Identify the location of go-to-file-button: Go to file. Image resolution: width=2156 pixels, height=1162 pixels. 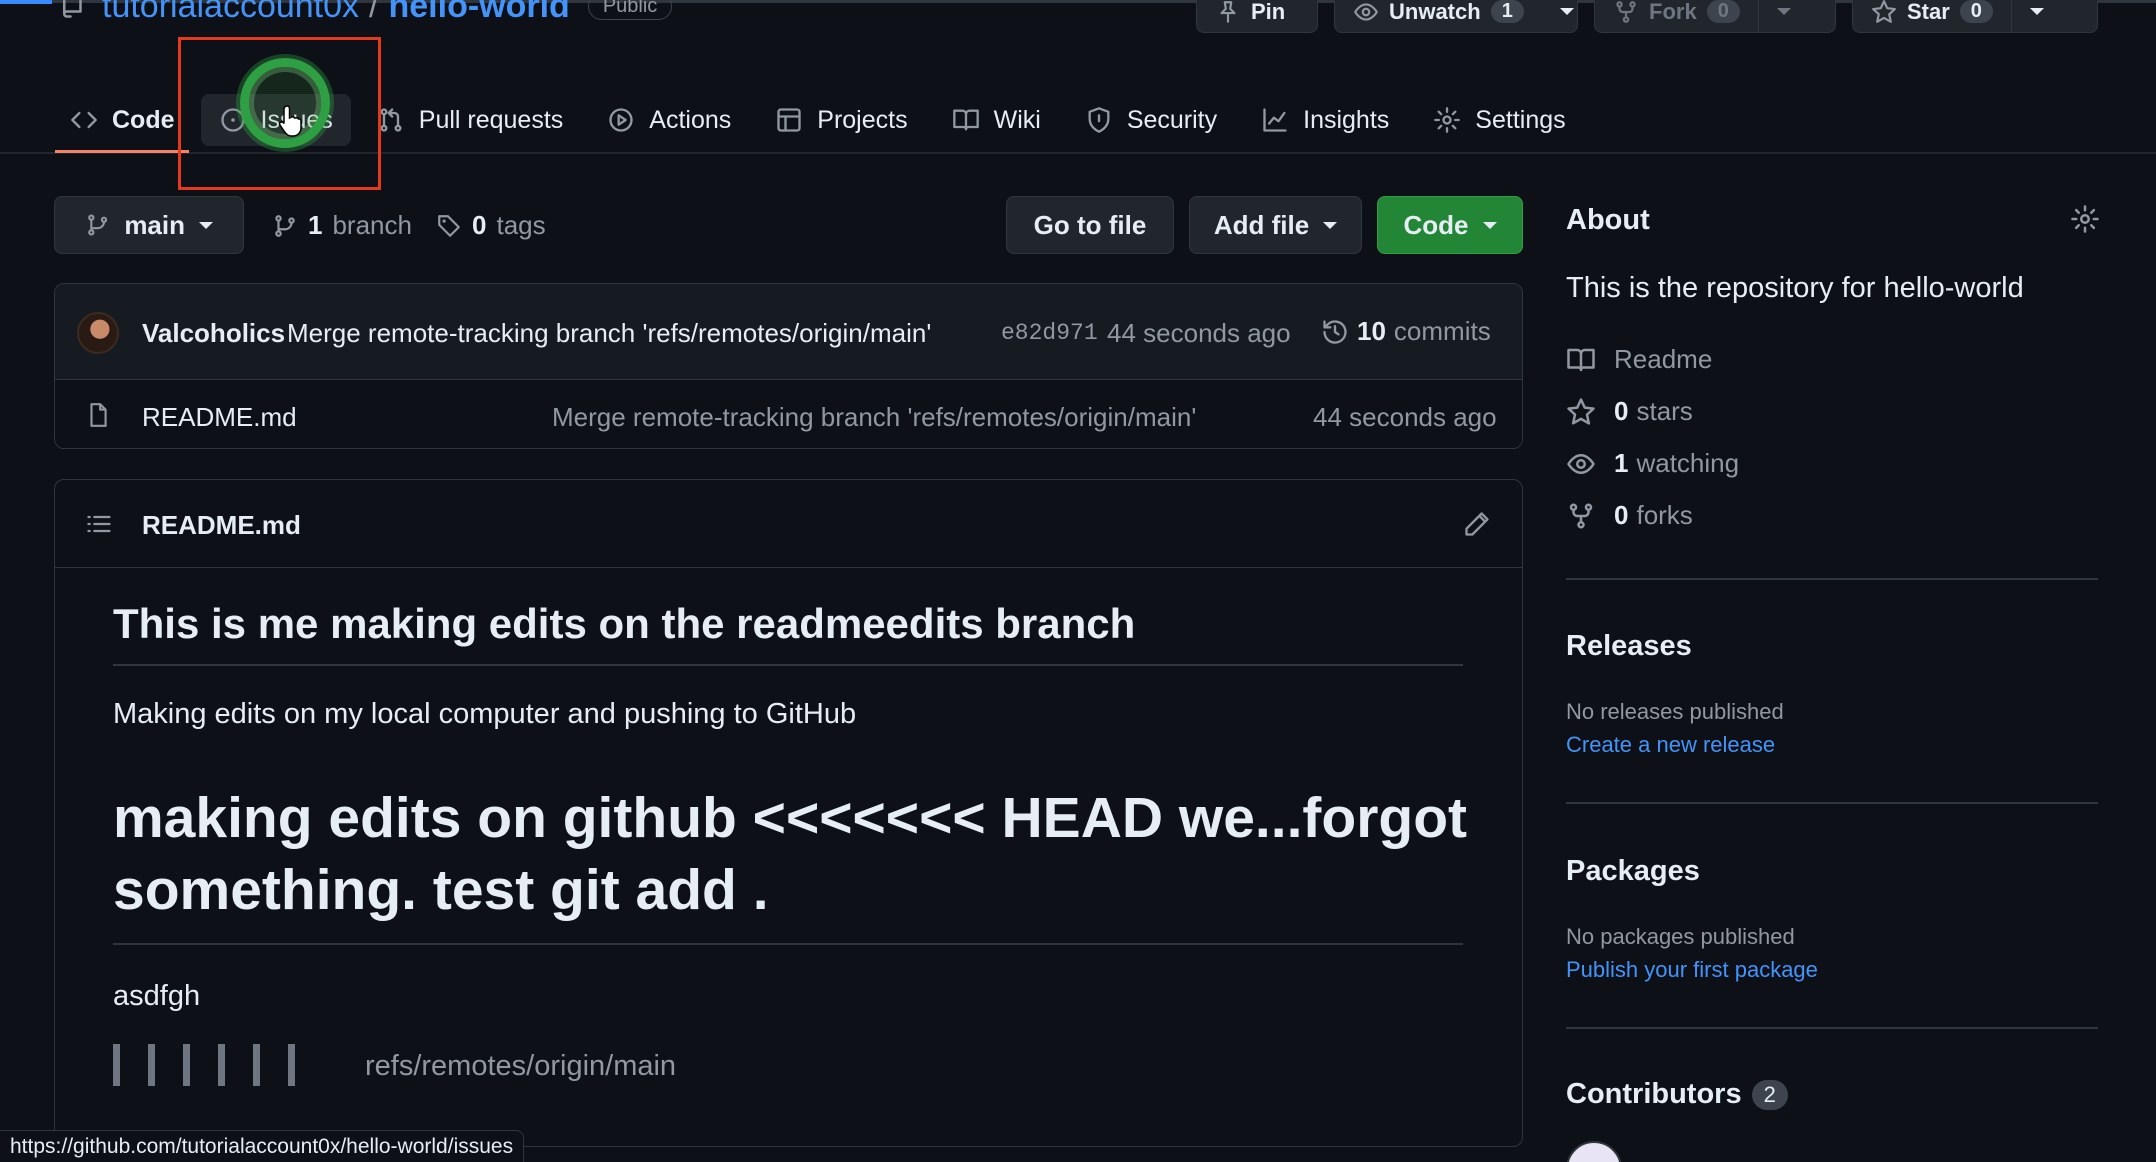
(1090, 225).